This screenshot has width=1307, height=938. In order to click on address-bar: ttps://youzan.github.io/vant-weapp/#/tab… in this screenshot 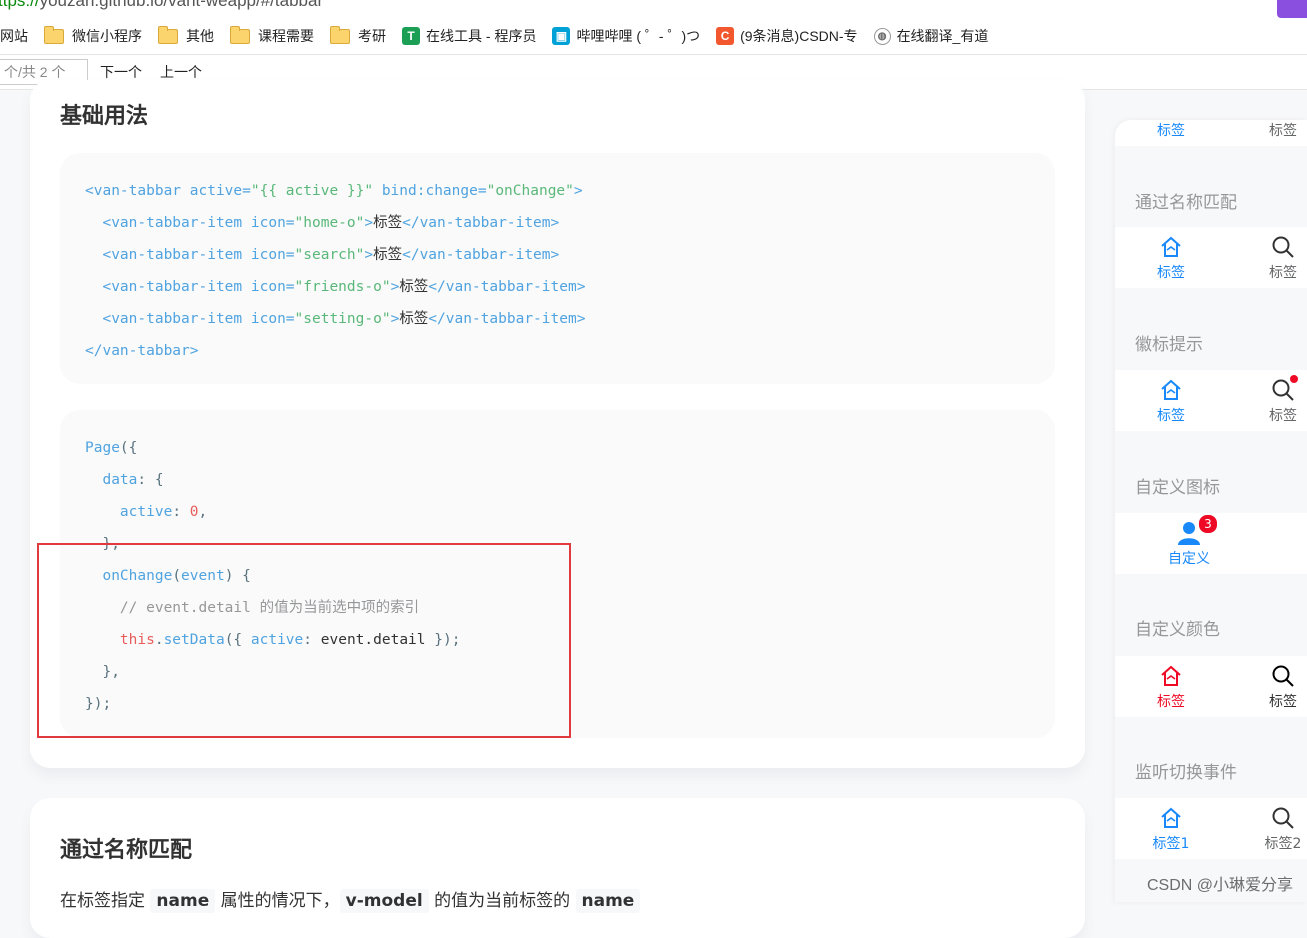, I will do `click(653, 9)`.